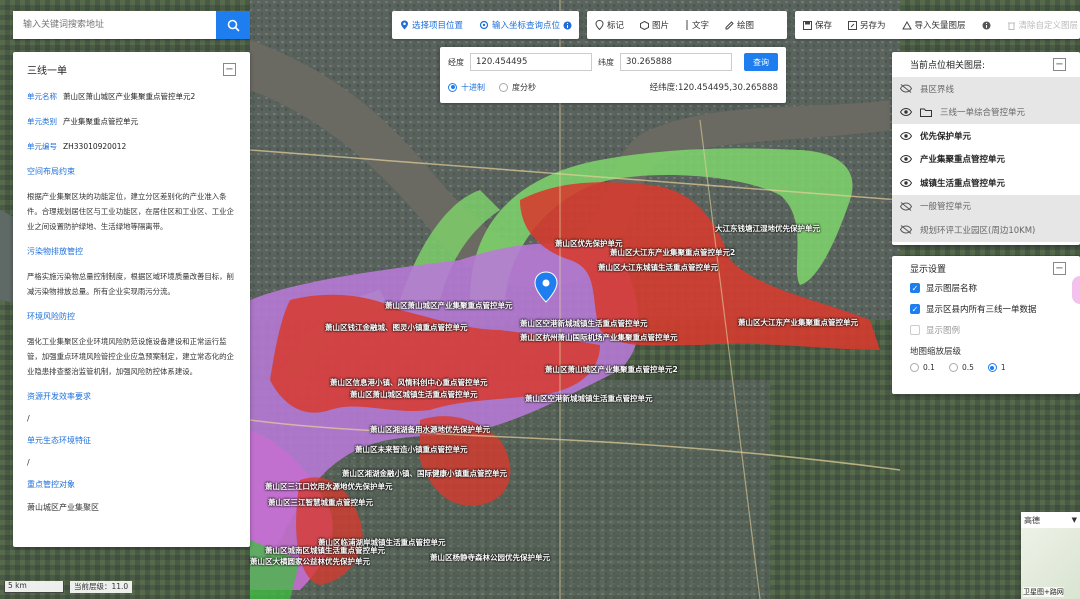  I want to click on pencil-icon, so click(729, 24).